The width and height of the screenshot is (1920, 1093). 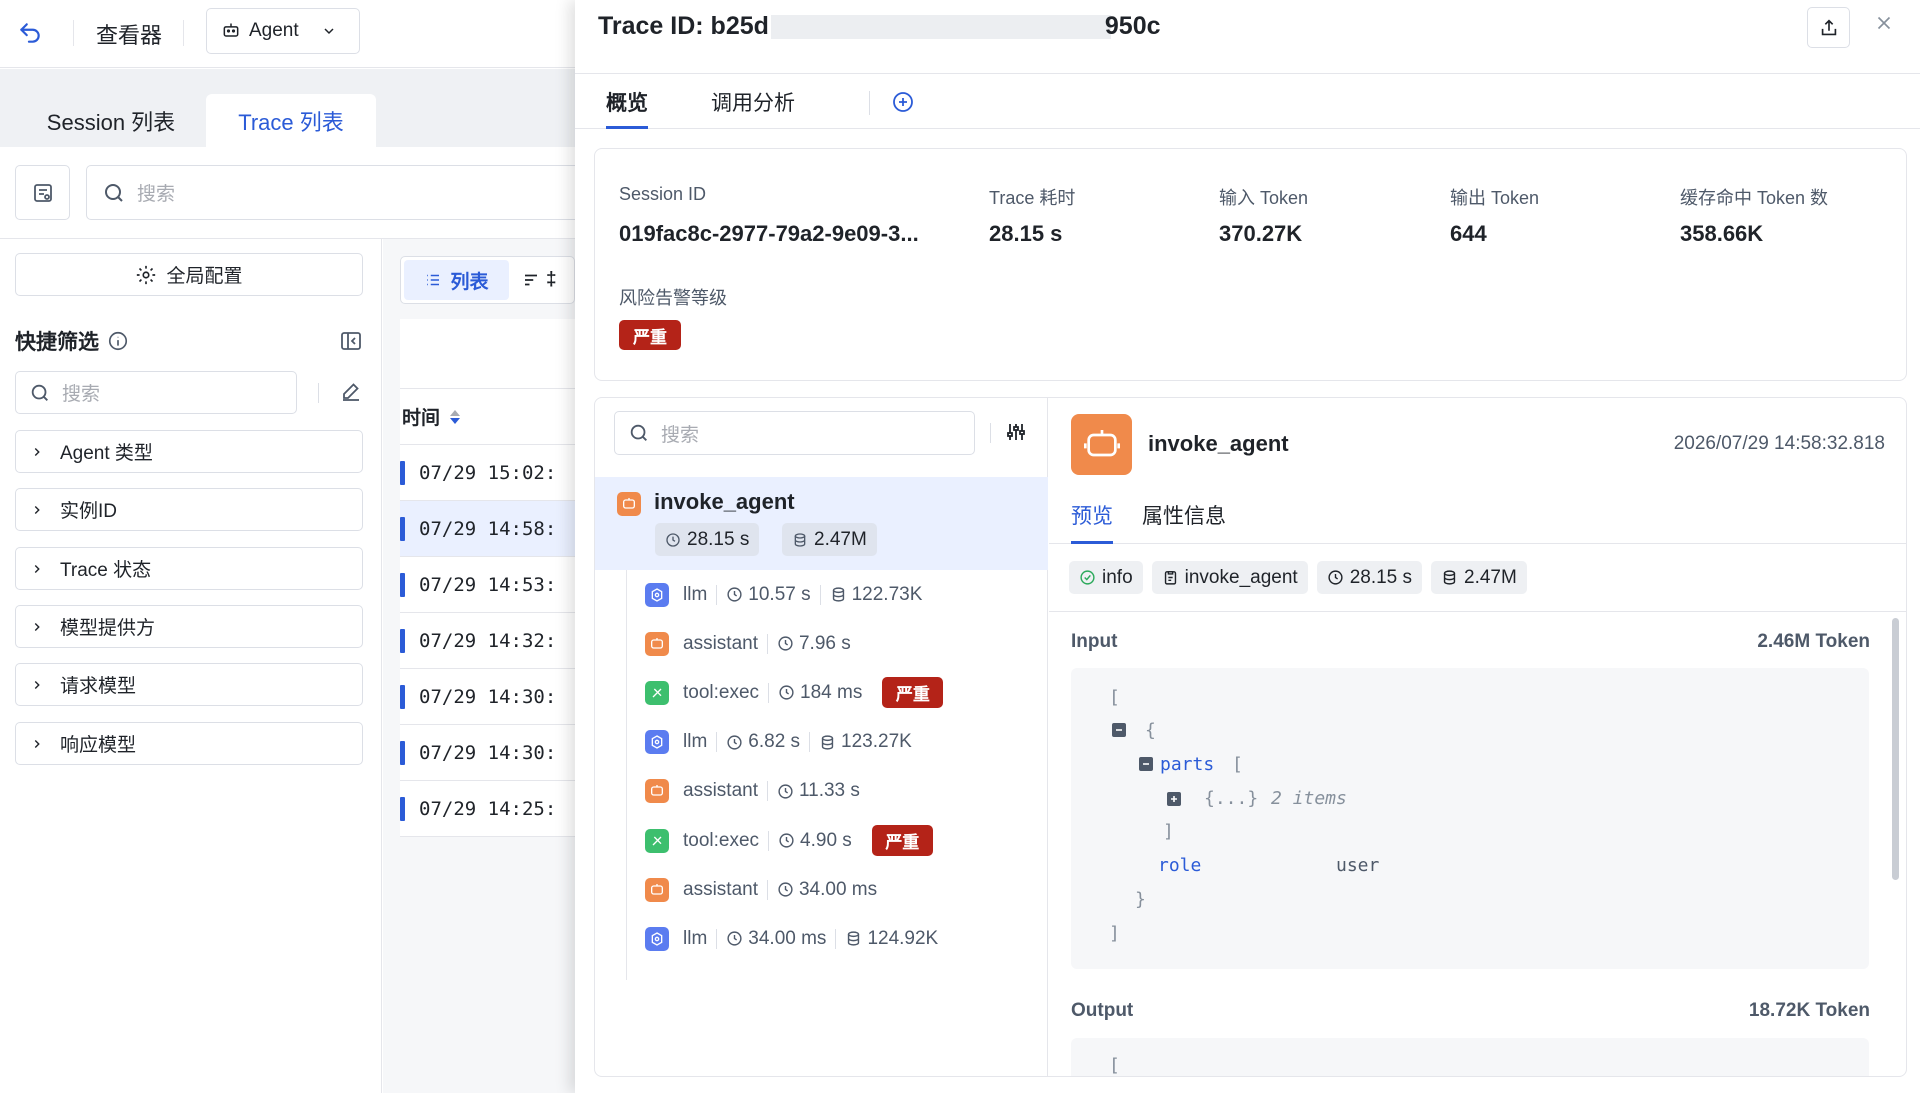 What do you see at coordinates (680, 433) in the screenshot?
I see `span-search-input: 搜索` at bounding box center [680, 433].